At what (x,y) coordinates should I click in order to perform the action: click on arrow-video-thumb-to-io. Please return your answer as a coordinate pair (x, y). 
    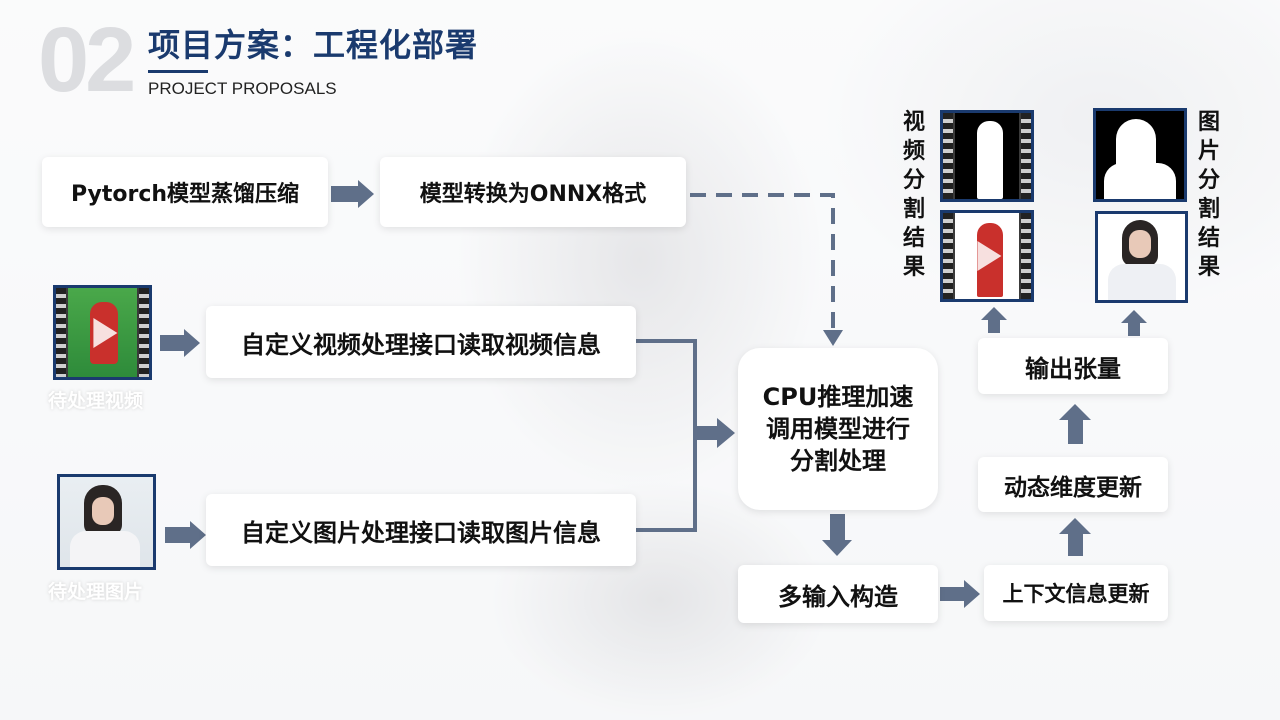
    Looking at the image, I should click on (180, 343).